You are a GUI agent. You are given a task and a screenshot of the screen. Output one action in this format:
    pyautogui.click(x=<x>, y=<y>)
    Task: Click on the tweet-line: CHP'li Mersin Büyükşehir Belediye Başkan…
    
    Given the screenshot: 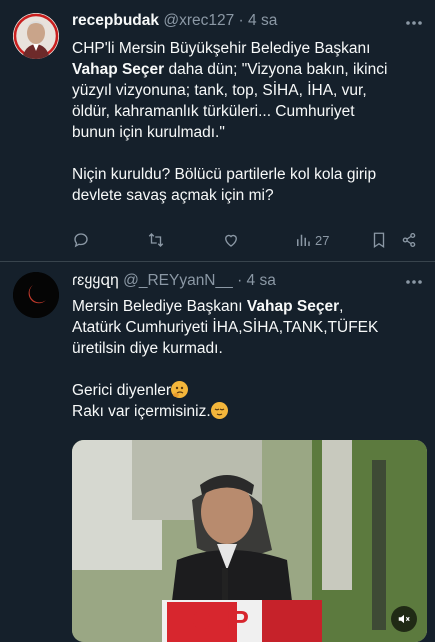 What is the action you would take?
    pyautogui.click(x=221, y=48)
    